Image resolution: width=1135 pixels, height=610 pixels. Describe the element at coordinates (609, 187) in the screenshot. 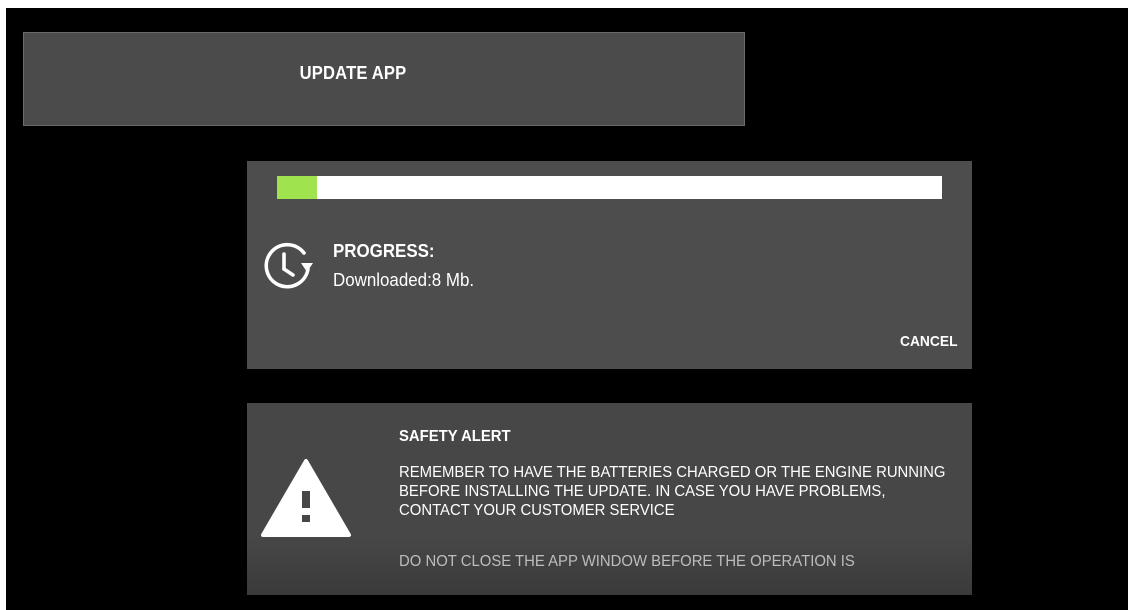

I see `progress-bar` at that location.